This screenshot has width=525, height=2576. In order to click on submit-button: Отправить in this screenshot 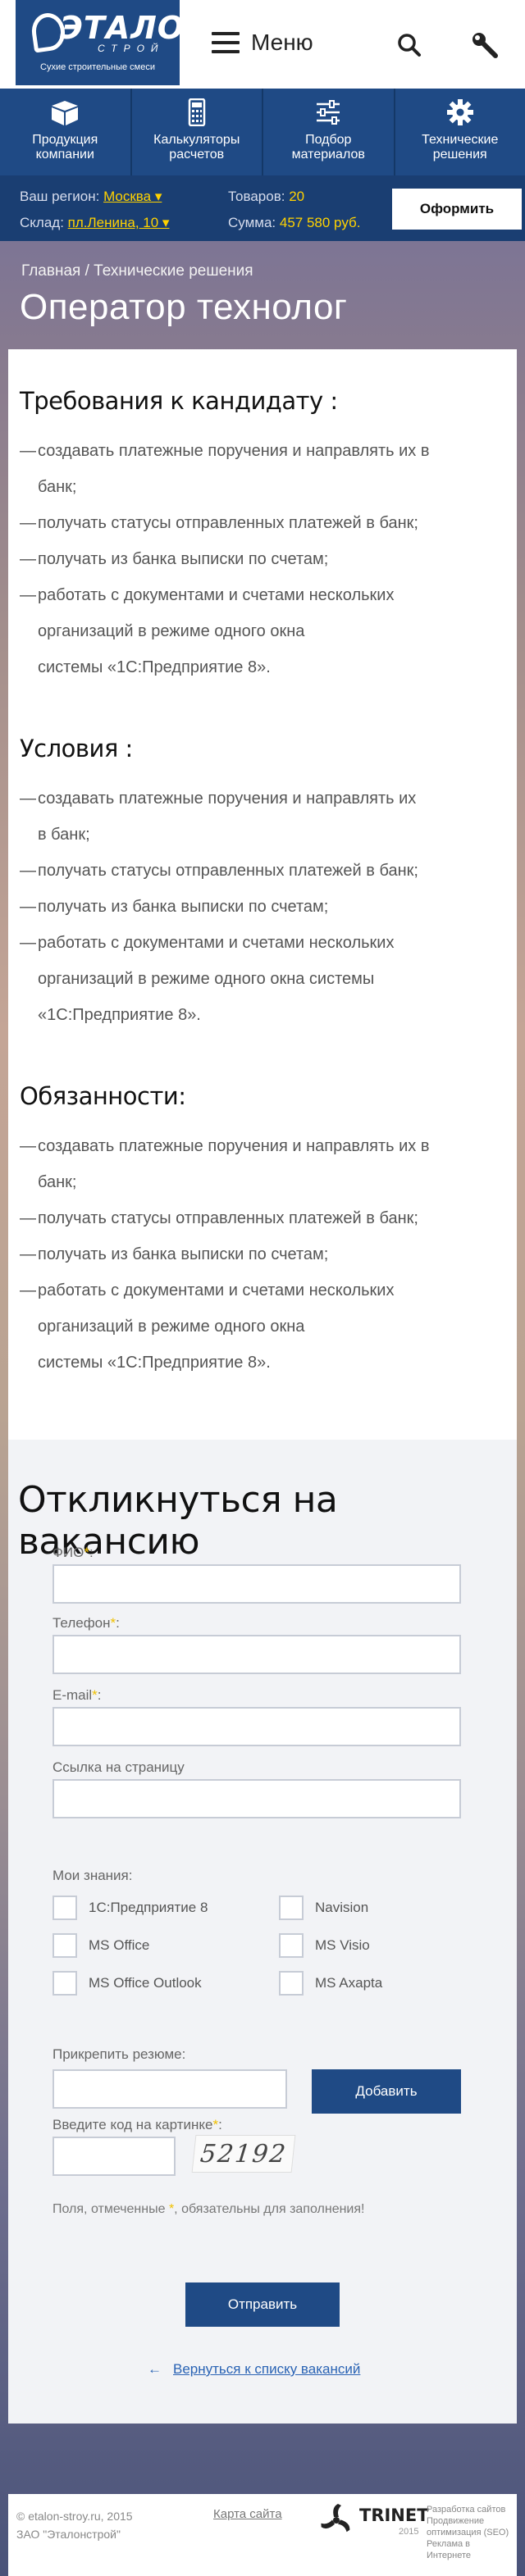, I will do `click(263, 2304)`.